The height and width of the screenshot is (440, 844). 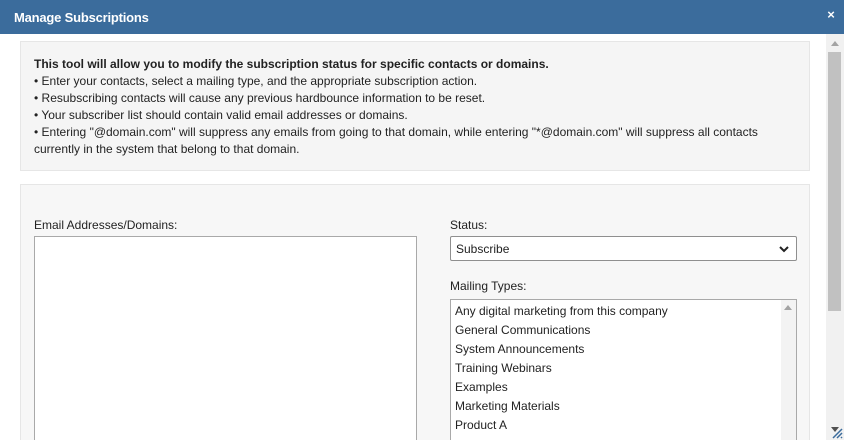 What do you see at coordinates (503, 368) in the screenshot?
I see `mailing-type-option: Training Webinars` at bounding box center [503, 368].